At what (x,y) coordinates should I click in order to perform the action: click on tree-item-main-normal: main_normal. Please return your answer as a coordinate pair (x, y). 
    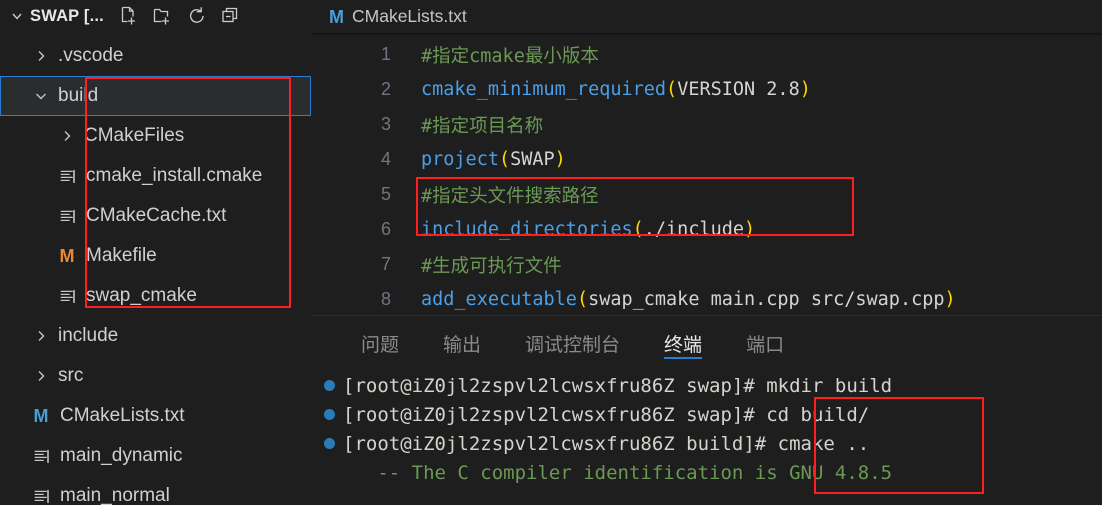
    Looking at the image, I should click on (155, 490).